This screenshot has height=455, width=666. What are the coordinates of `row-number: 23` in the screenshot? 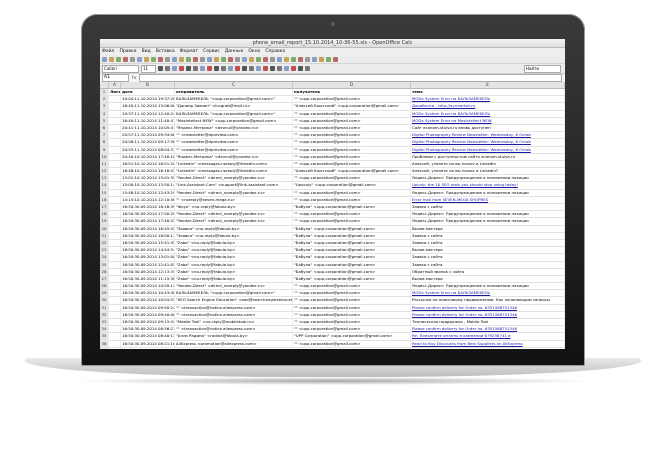 It's located at (104, 250).